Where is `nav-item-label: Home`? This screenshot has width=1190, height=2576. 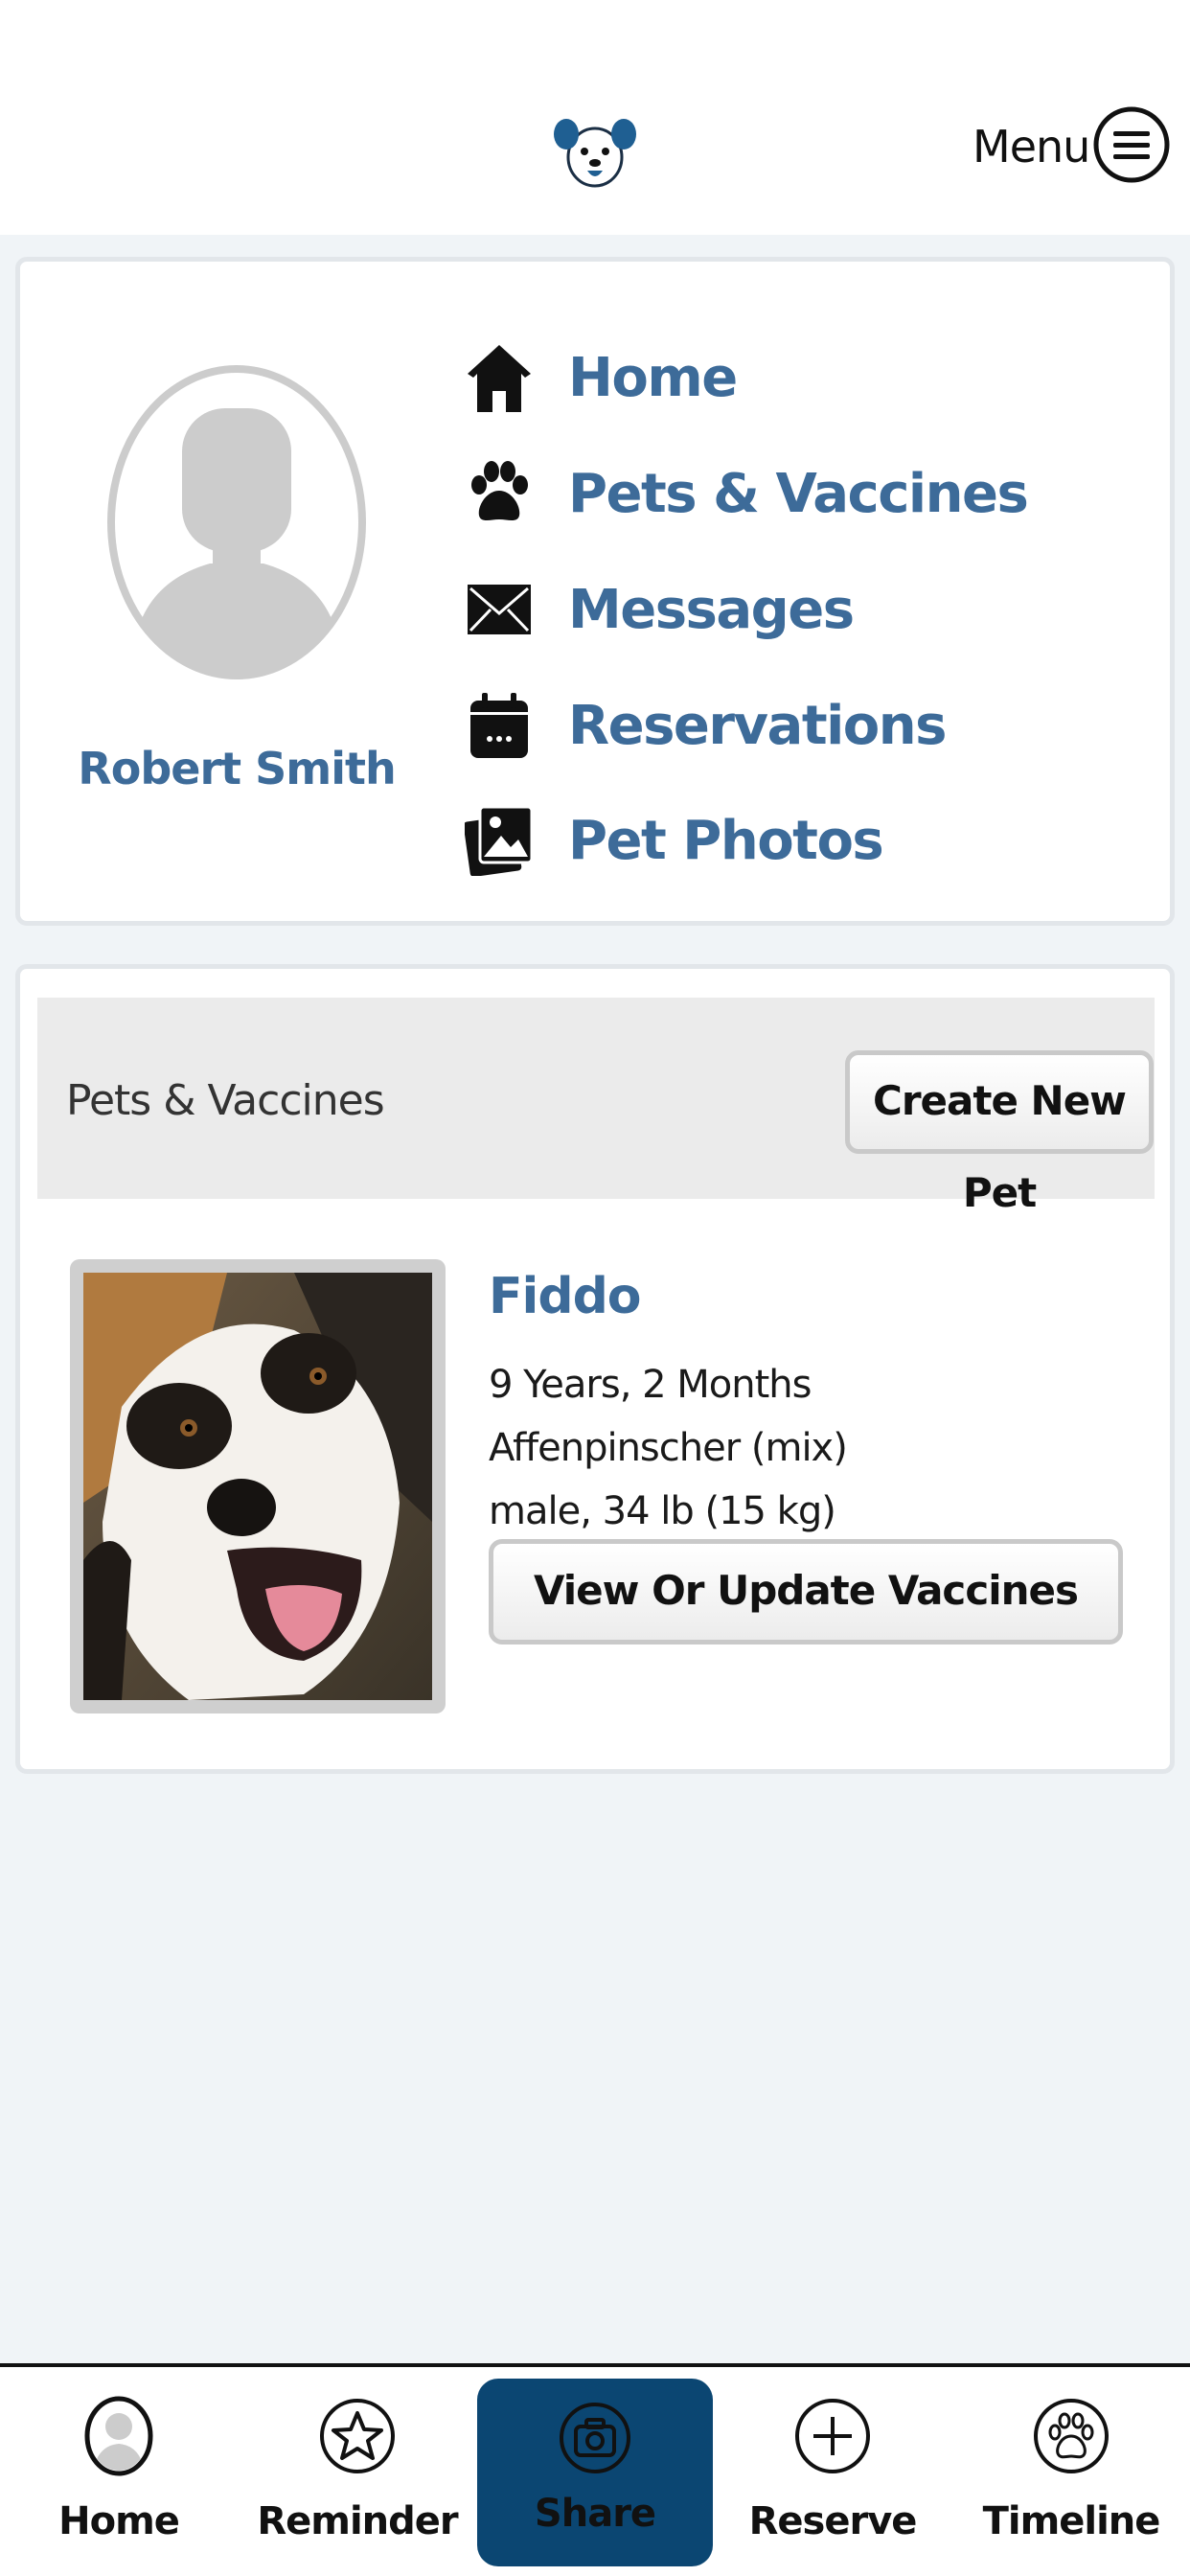
nav-item-label: Home is located at coordinates (653, 377).